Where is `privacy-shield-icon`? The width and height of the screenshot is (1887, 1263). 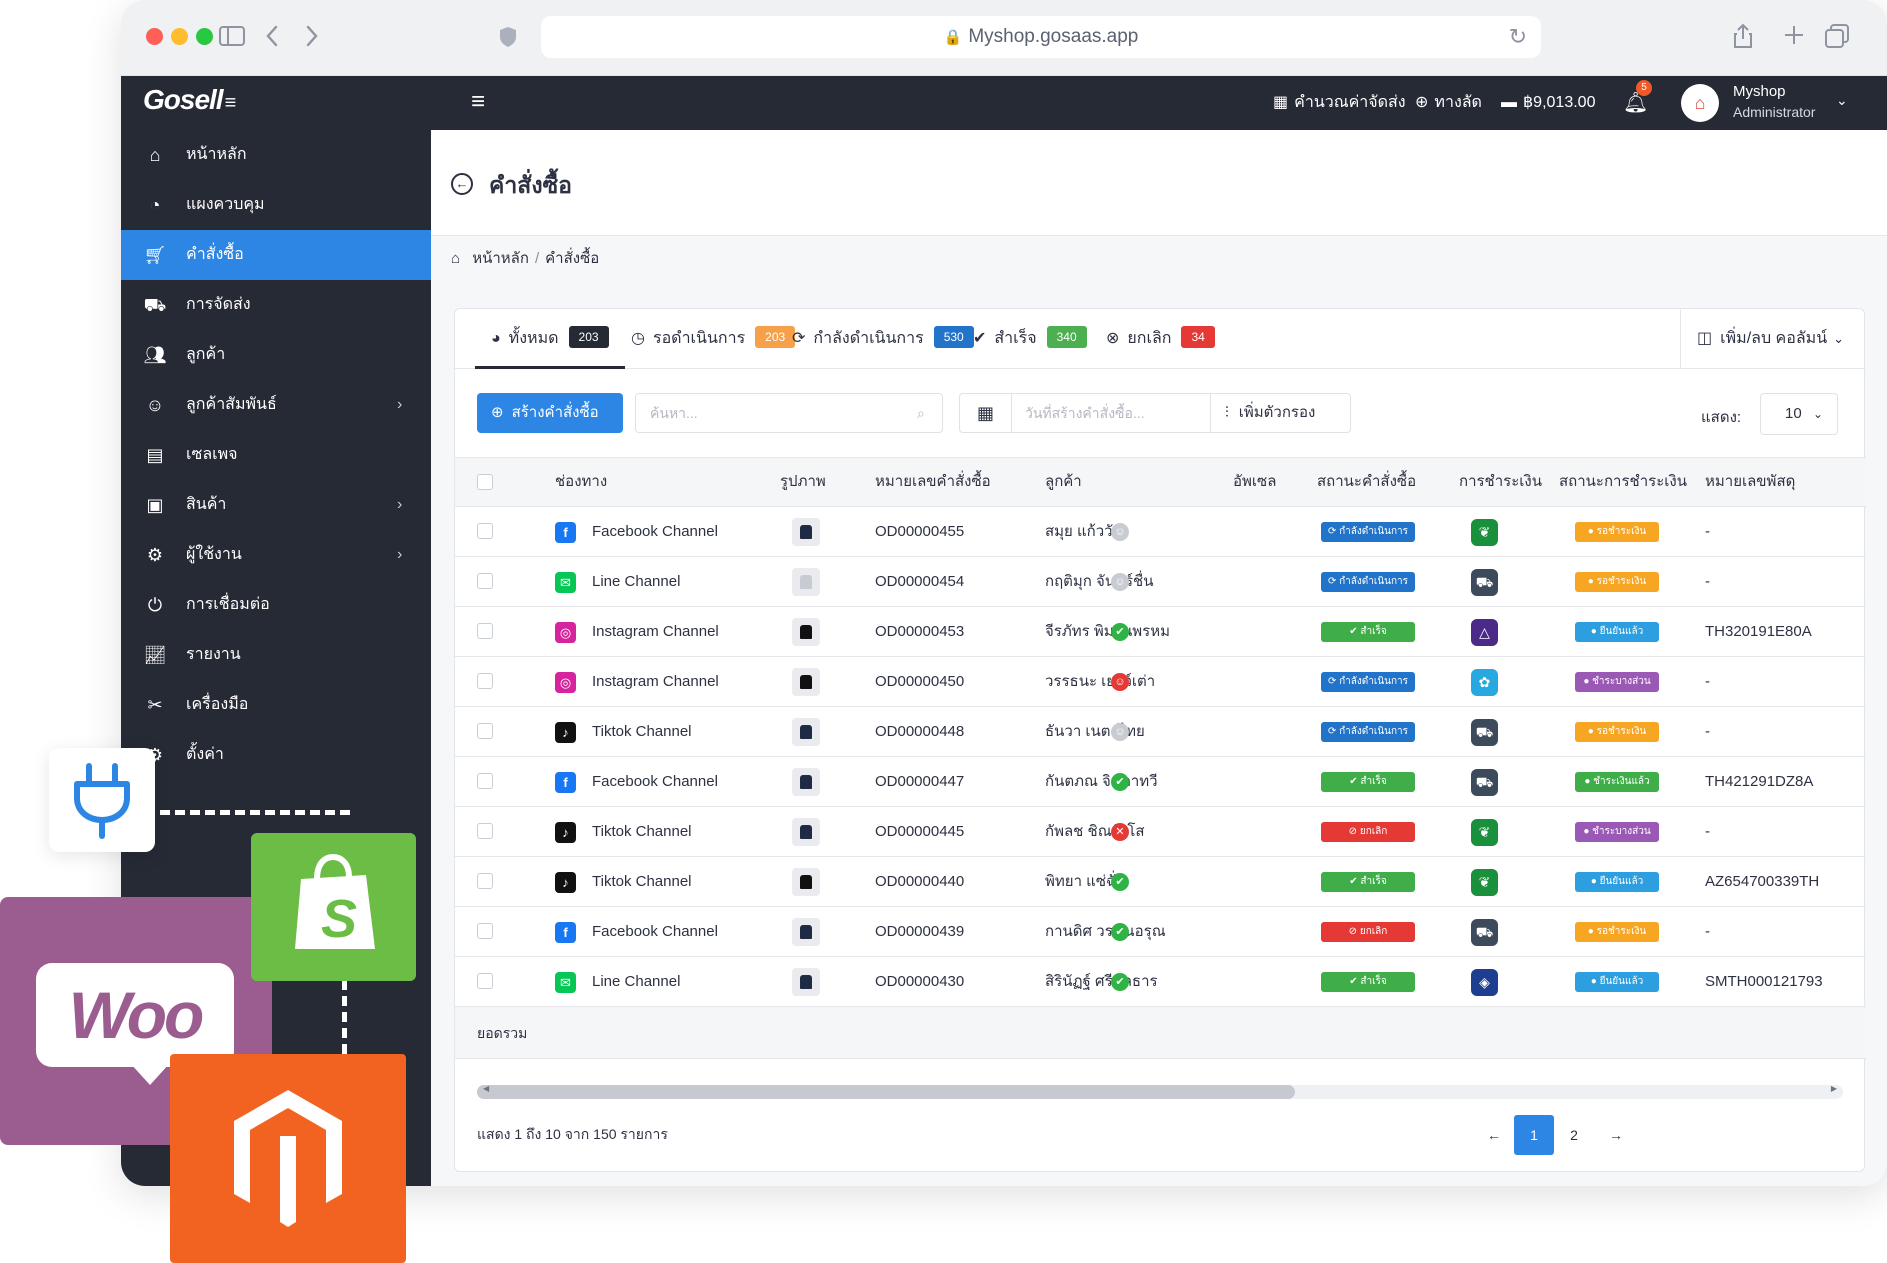
privacy-shield-icon is located at coordinates (508, 39).